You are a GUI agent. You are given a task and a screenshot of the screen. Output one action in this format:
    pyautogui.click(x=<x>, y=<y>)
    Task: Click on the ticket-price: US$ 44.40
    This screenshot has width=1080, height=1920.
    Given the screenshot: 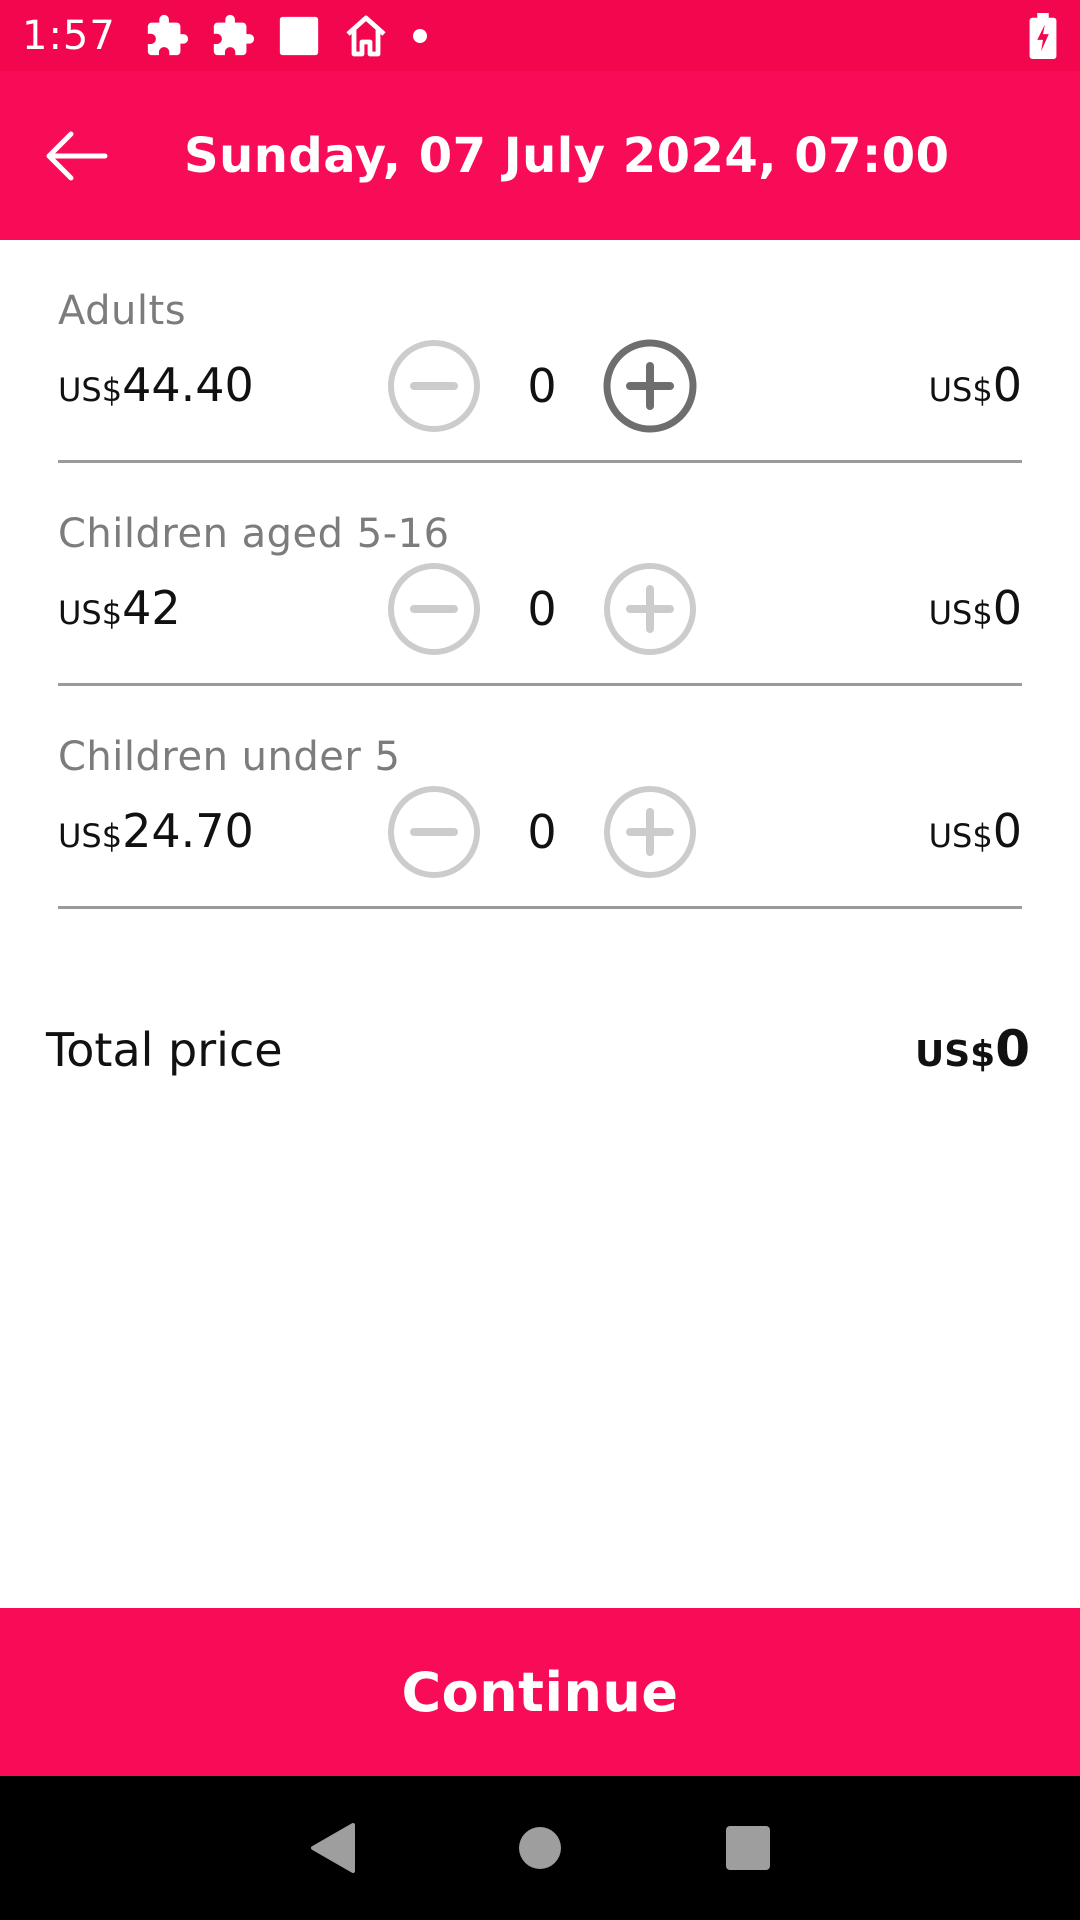 What is the action you would take?
    pyautogui.click(x=156, y=385)
    